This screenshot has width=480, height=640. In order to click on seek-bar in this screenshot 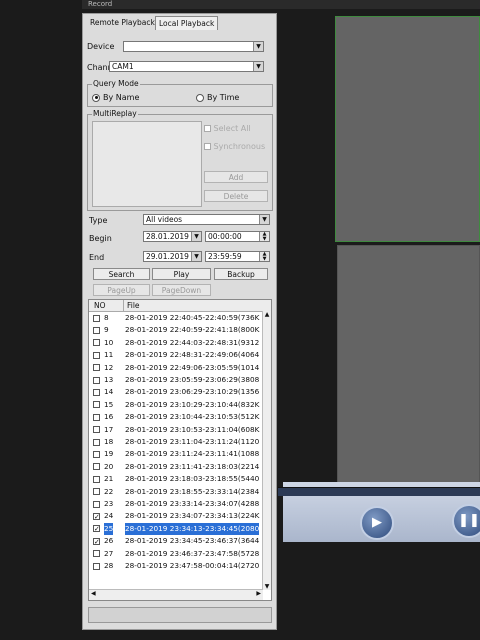, I will do `click(379, 491)`.